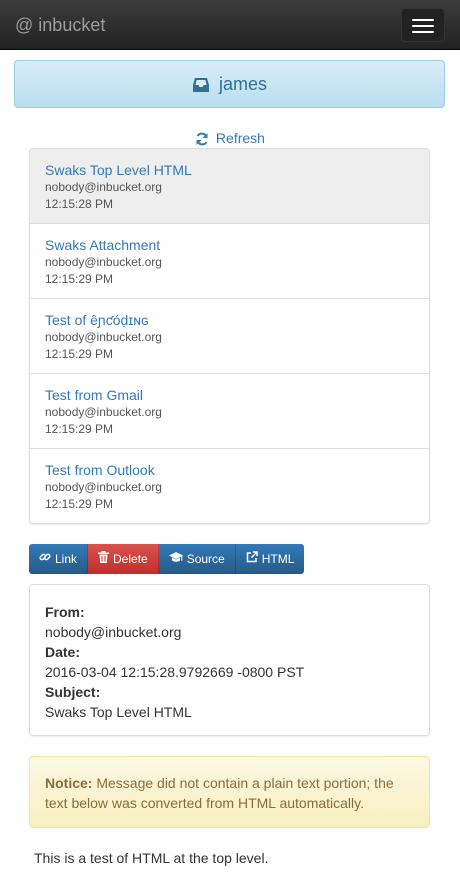  I want to click on at-sign-icon: @, so click(24, 25).